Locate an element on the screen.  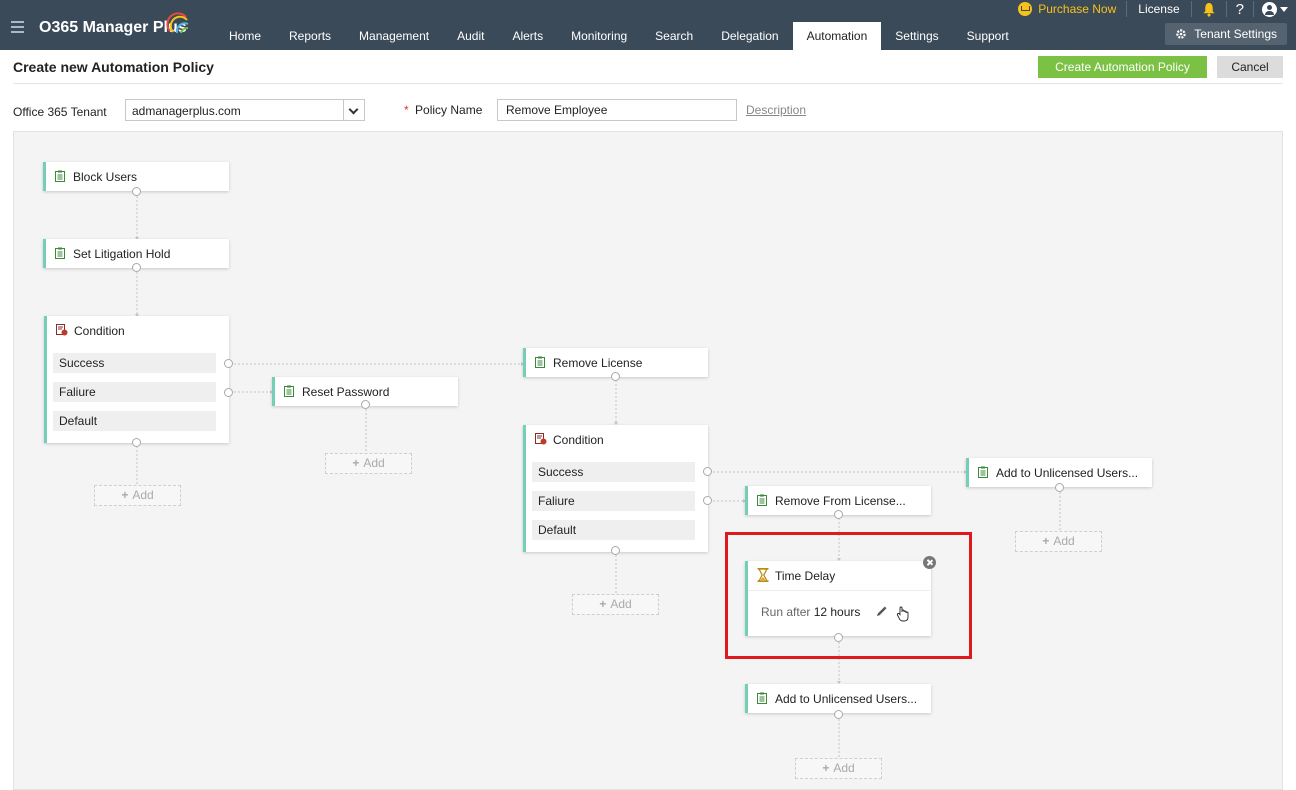
page-title: Create new Automation Policy is located at coordinates (113, 67).